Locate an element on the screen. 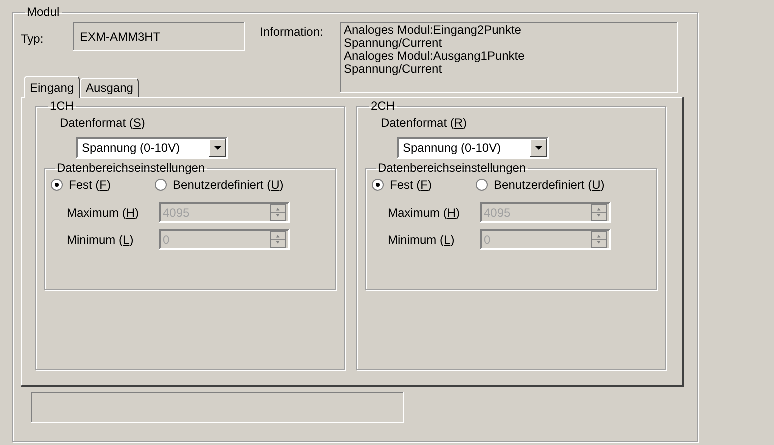 The image size is (774, 445). information-label: Information: is located at coordinates (292, 32).